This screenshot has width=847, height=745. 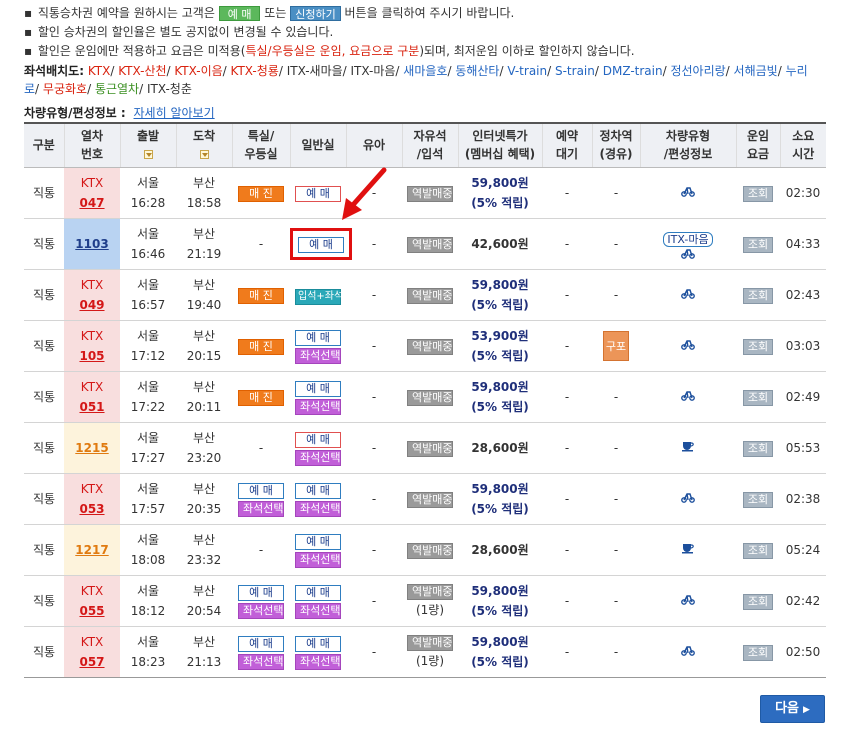 What do you see at coordinates (92, 611) in the screenshot?
I see `train-number-link: 055` at bounding box center [92, 611].